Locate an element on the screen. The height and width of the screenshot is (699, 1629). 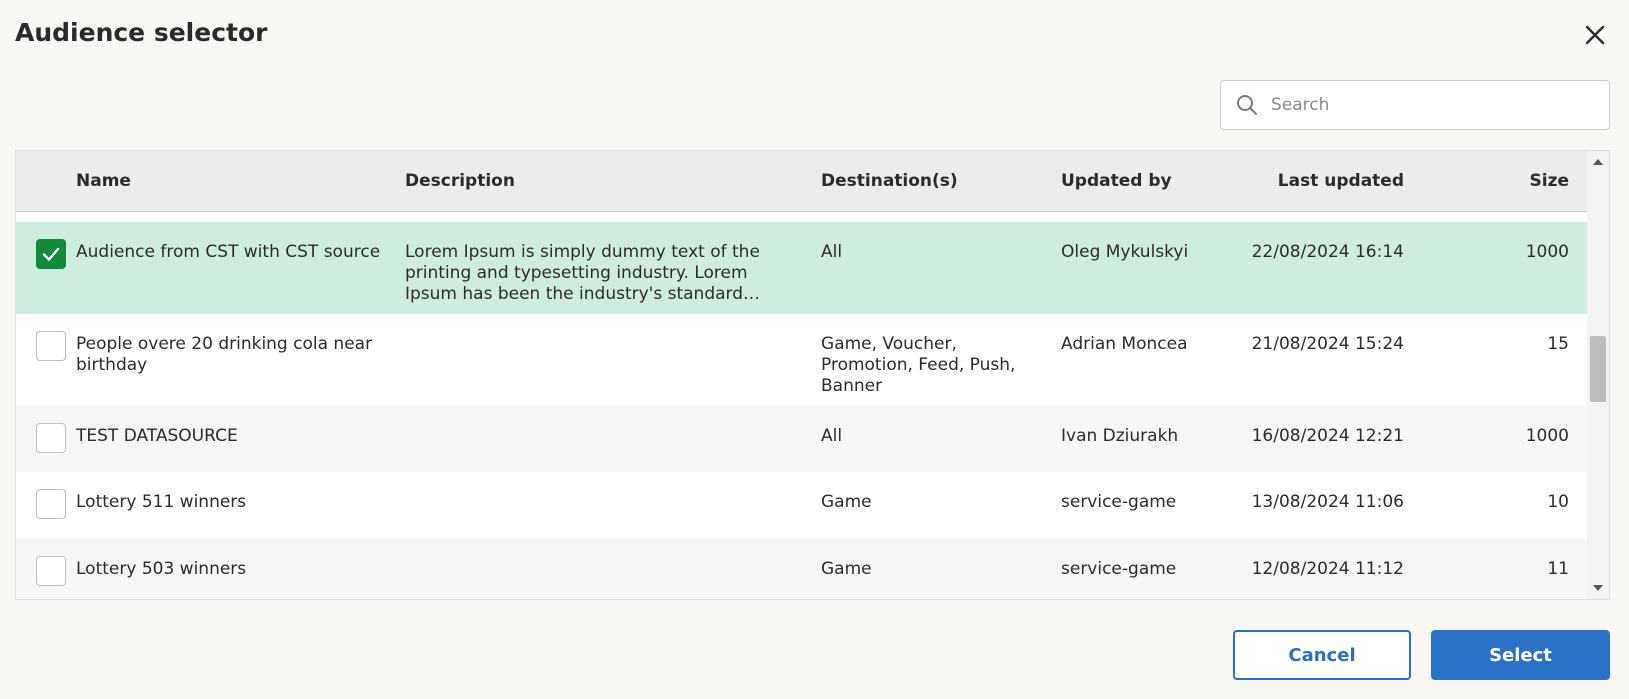
cell-last-updated: 12/08/2024 11:12 is located at coordinates (1327, 569).